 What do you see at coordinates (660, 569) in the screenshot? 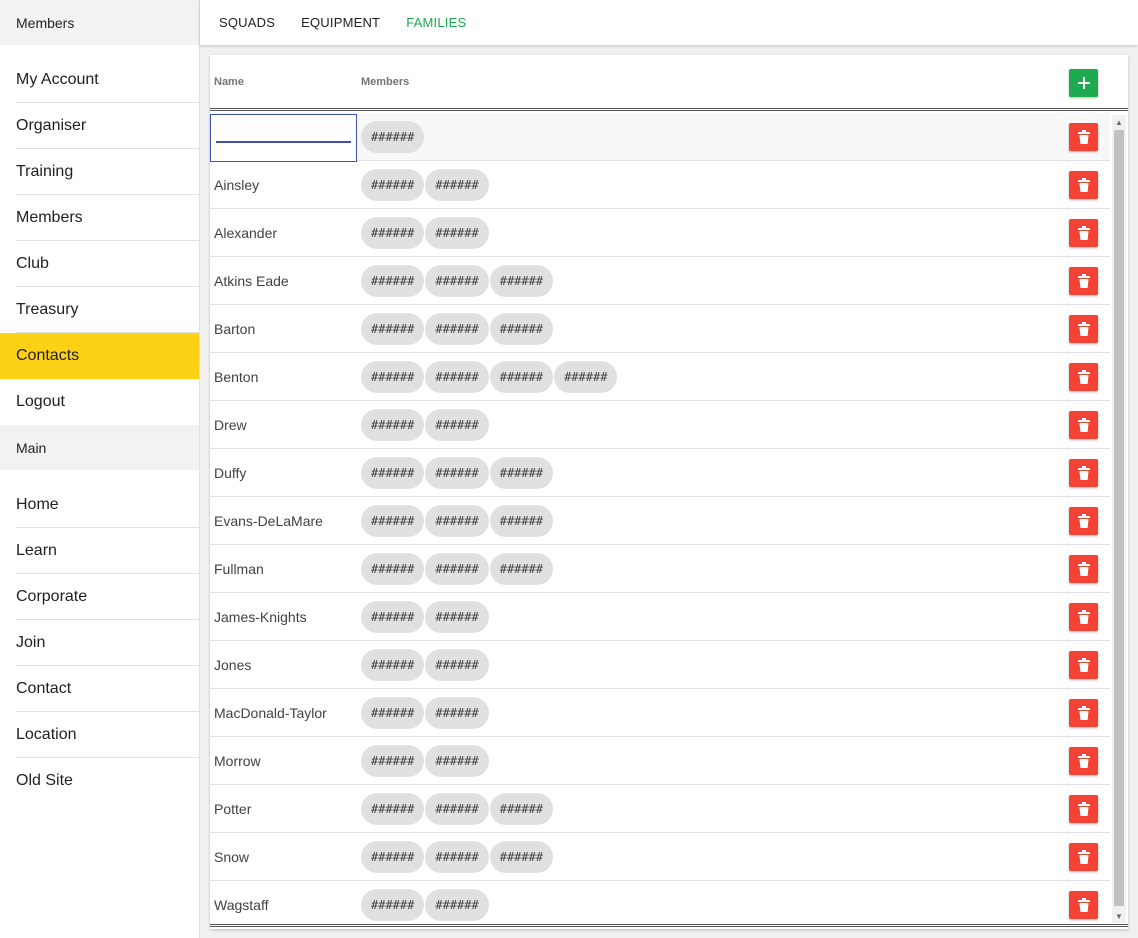
I see `table-row: Fullman ###### ###### ######` at bounding box center [660, 569].